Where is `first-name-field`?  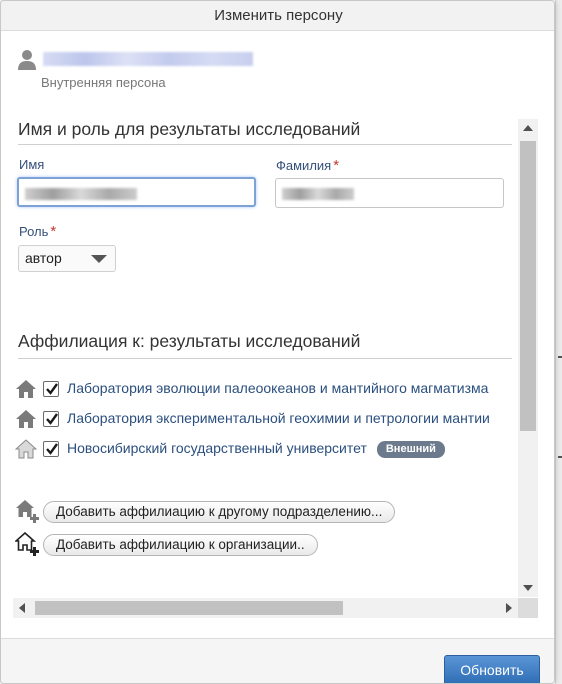 first-name-field is located at coordinates (136, 192).